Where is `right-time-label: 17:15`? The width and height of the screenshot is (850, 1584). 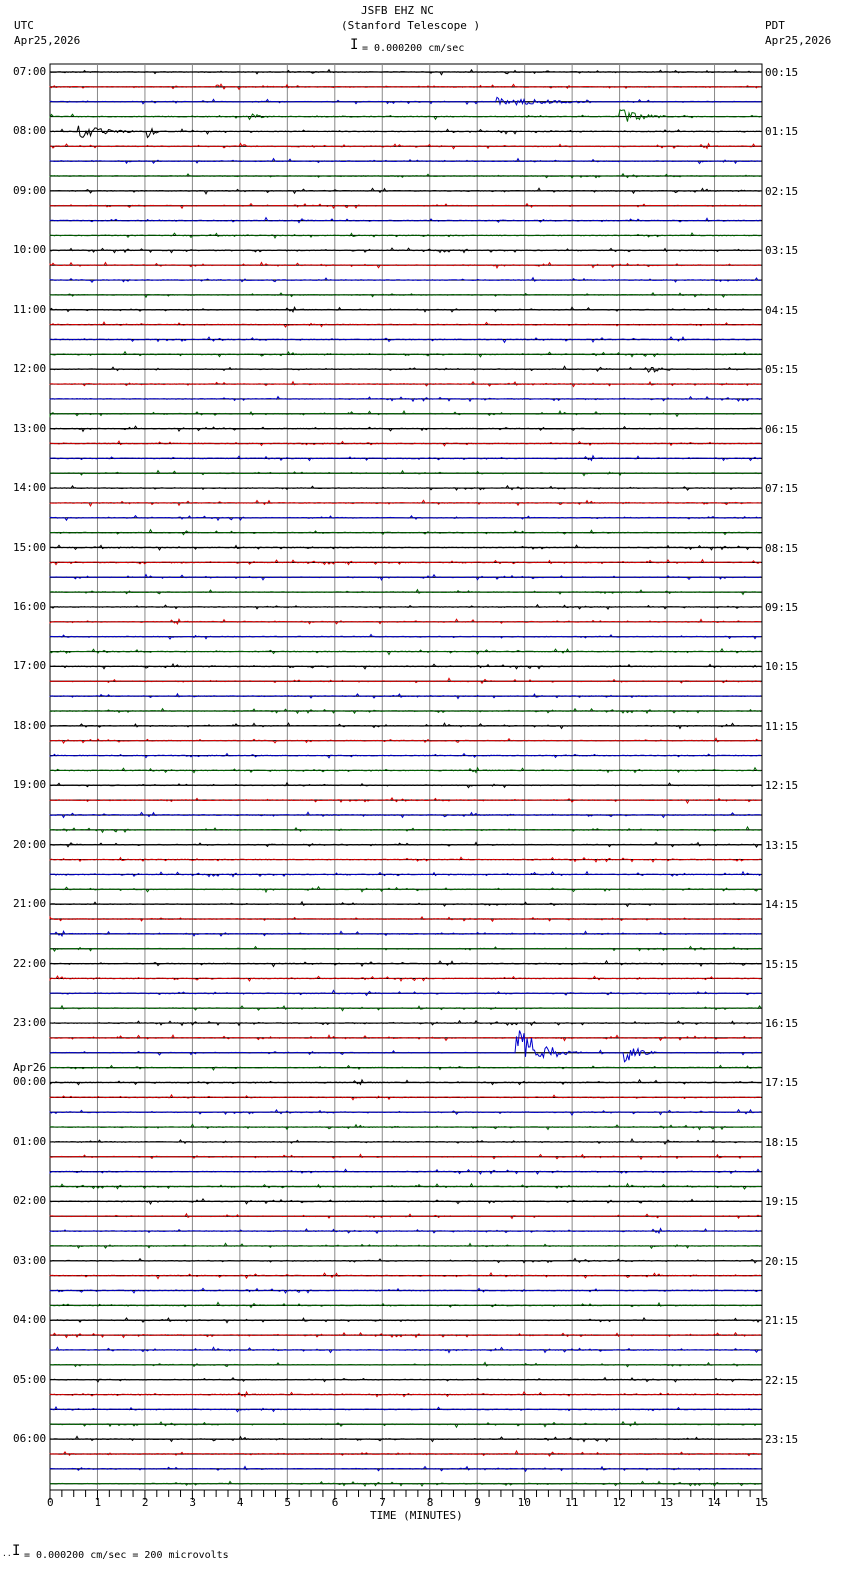
right-time-label: 17:15 is located at coordinates (782, 1083).